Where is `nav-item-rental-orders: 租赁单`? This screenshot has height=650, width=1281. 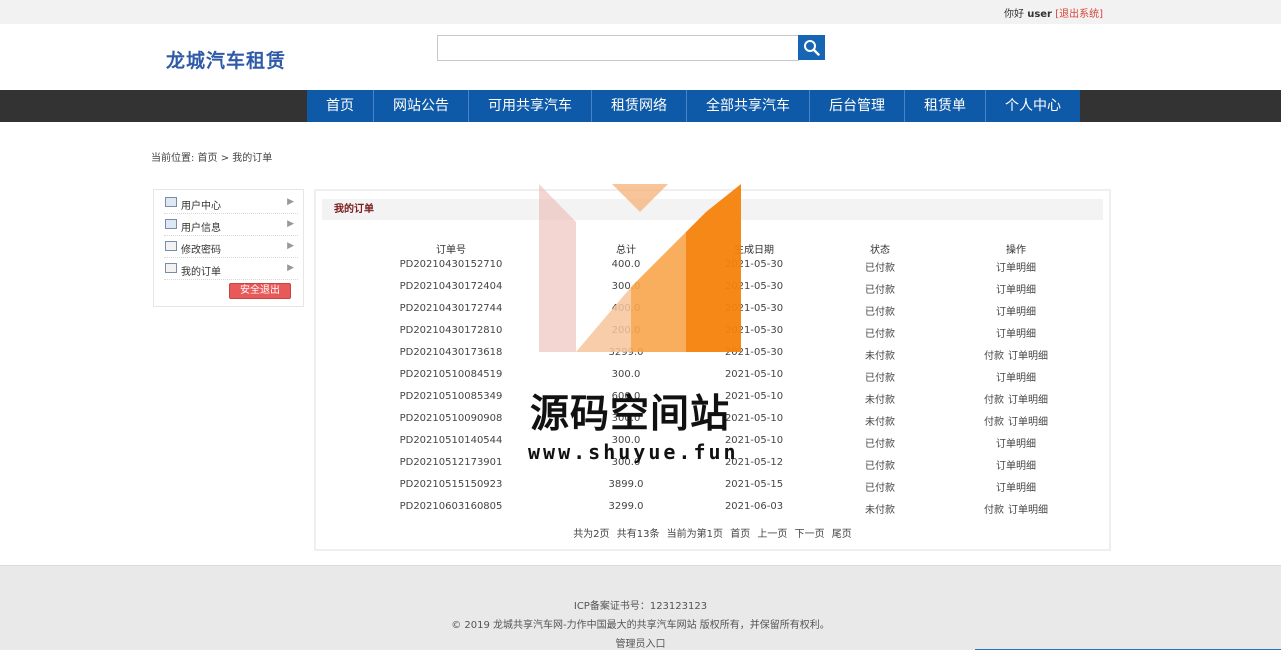 nav-item-rental-orders: 租赁单 is located at coordinates (945, 106).